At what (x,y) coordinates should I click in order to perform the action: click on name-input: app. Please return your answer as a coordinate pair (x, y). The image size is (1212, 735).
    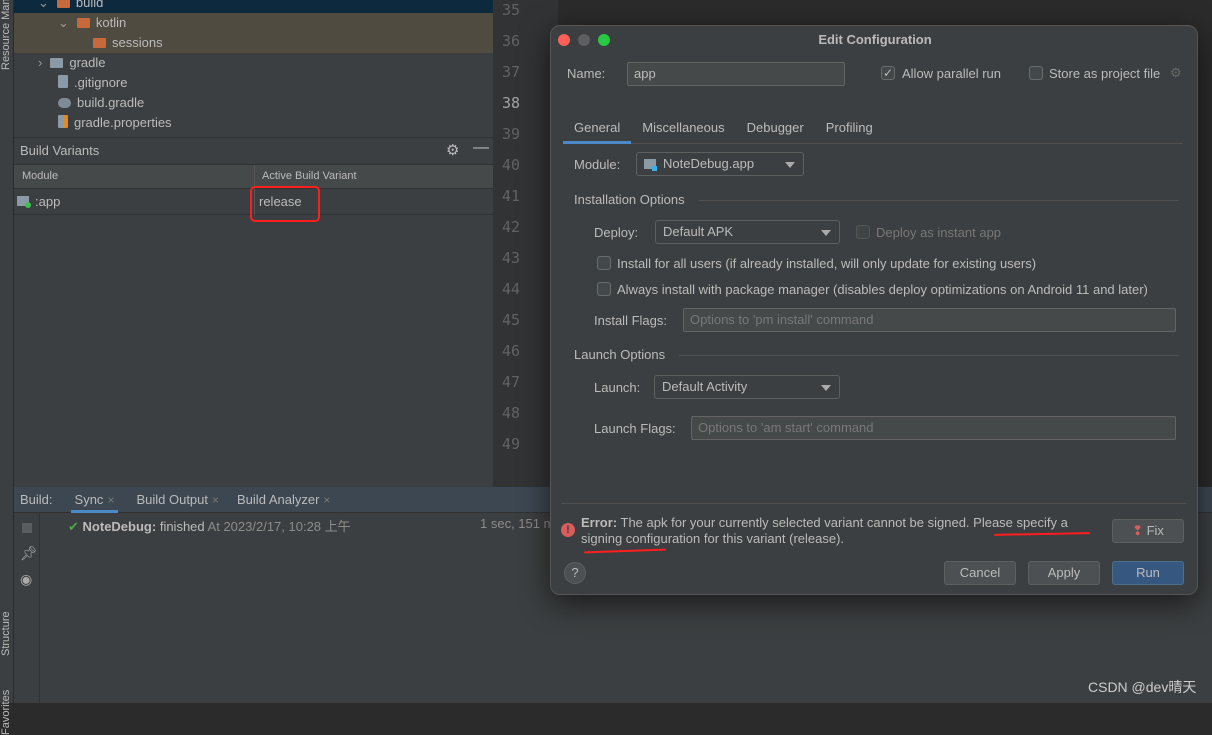
    Looking at the image, I should click on (736, 74).